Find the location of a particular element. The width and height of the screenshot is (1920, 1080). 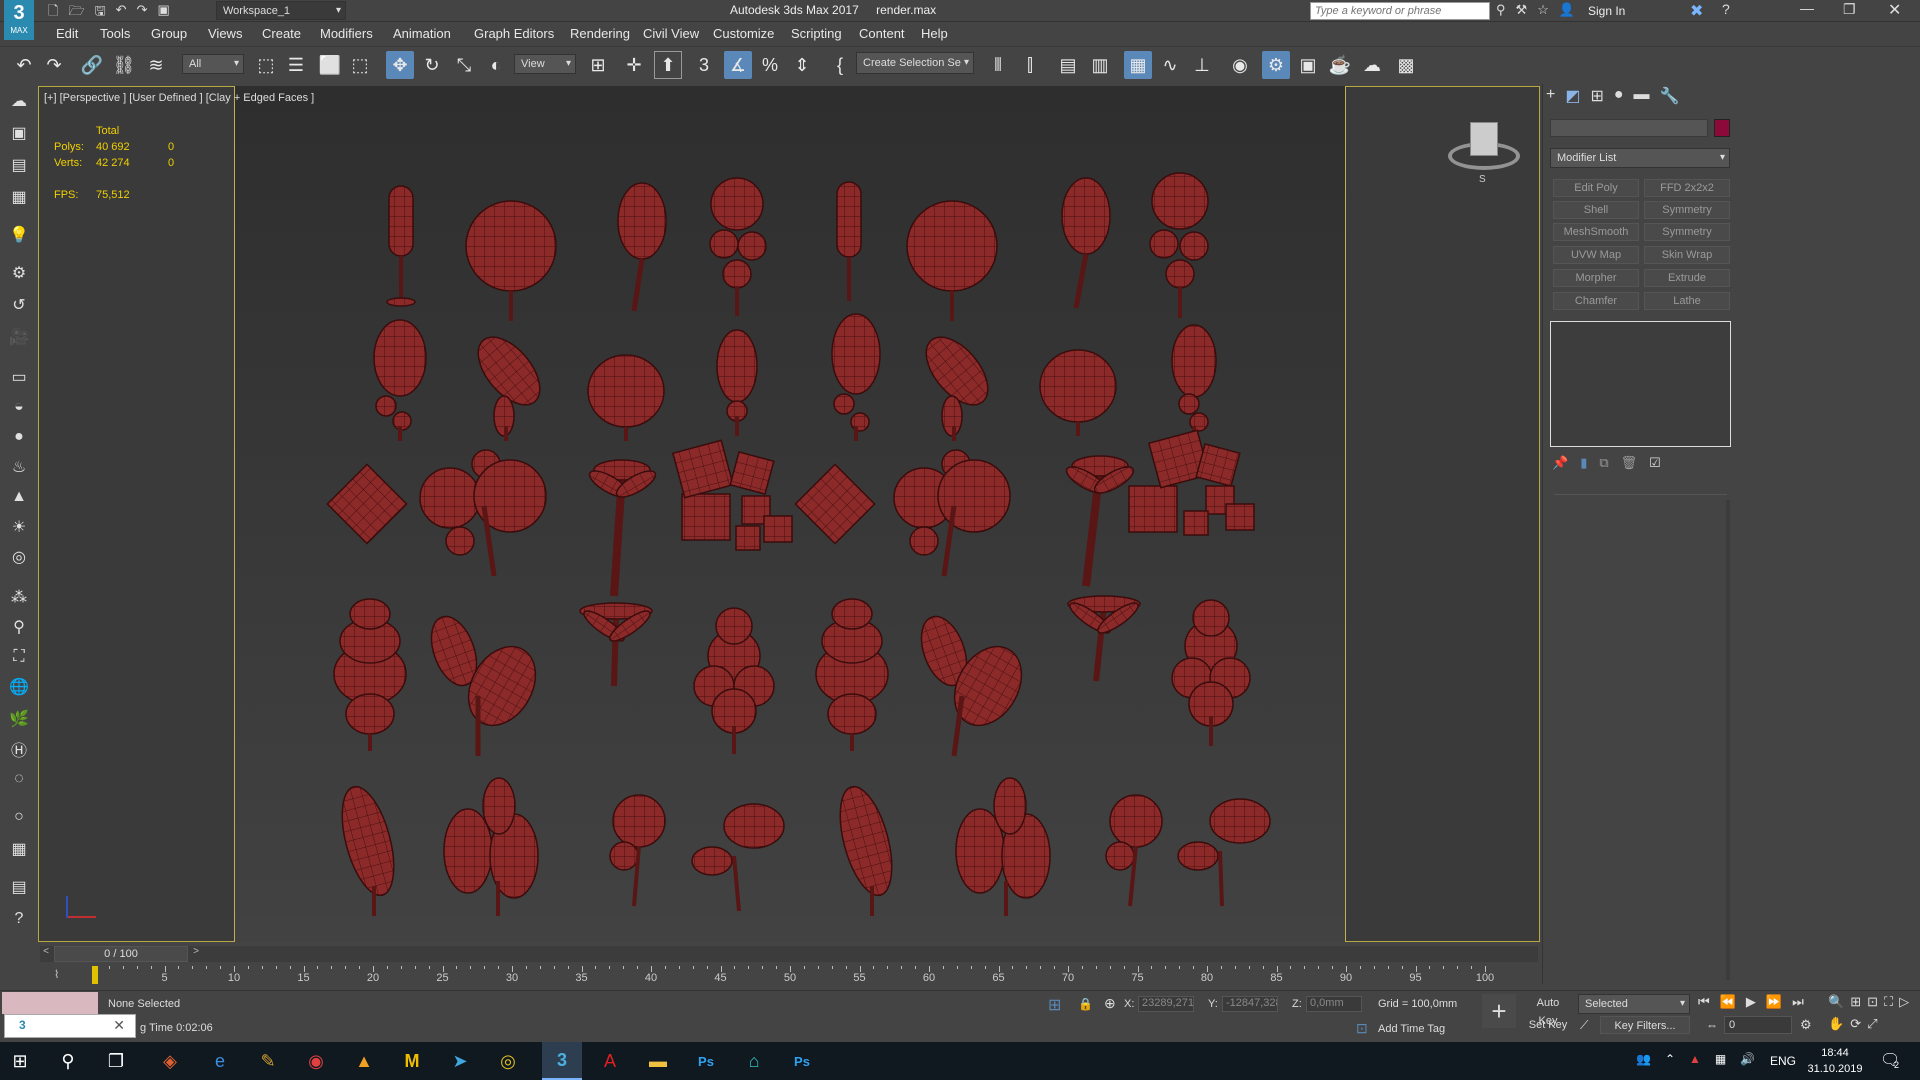

chrome-icon: ◎ is located at coordinates (508, 1061).